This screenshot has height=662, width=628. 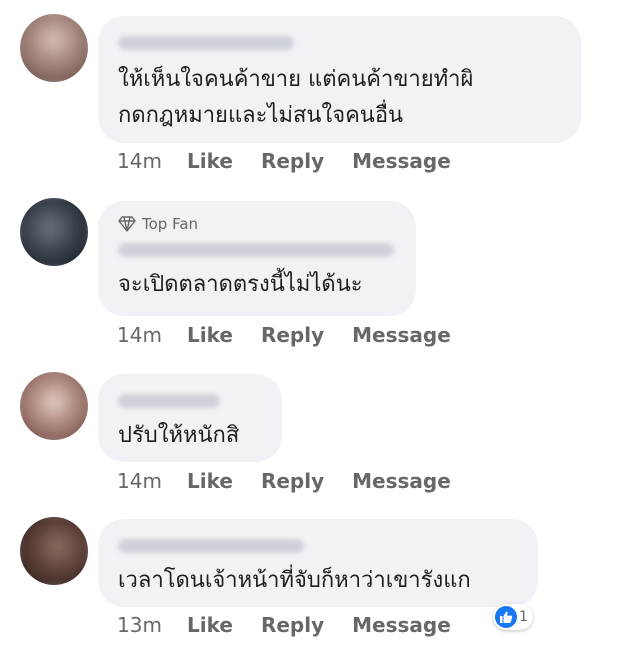 What do you see at coordinates (296, 79) in the screenshot?
I see `comment-text: ให้เห็นใจคนค้าขาย แต่คนค้าขายทำผิ` at bounding box center [296, 79].